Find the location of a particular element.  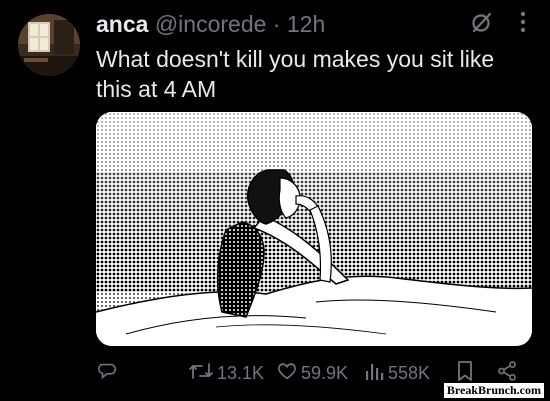

views-icon is located at coordinates (375, 373).